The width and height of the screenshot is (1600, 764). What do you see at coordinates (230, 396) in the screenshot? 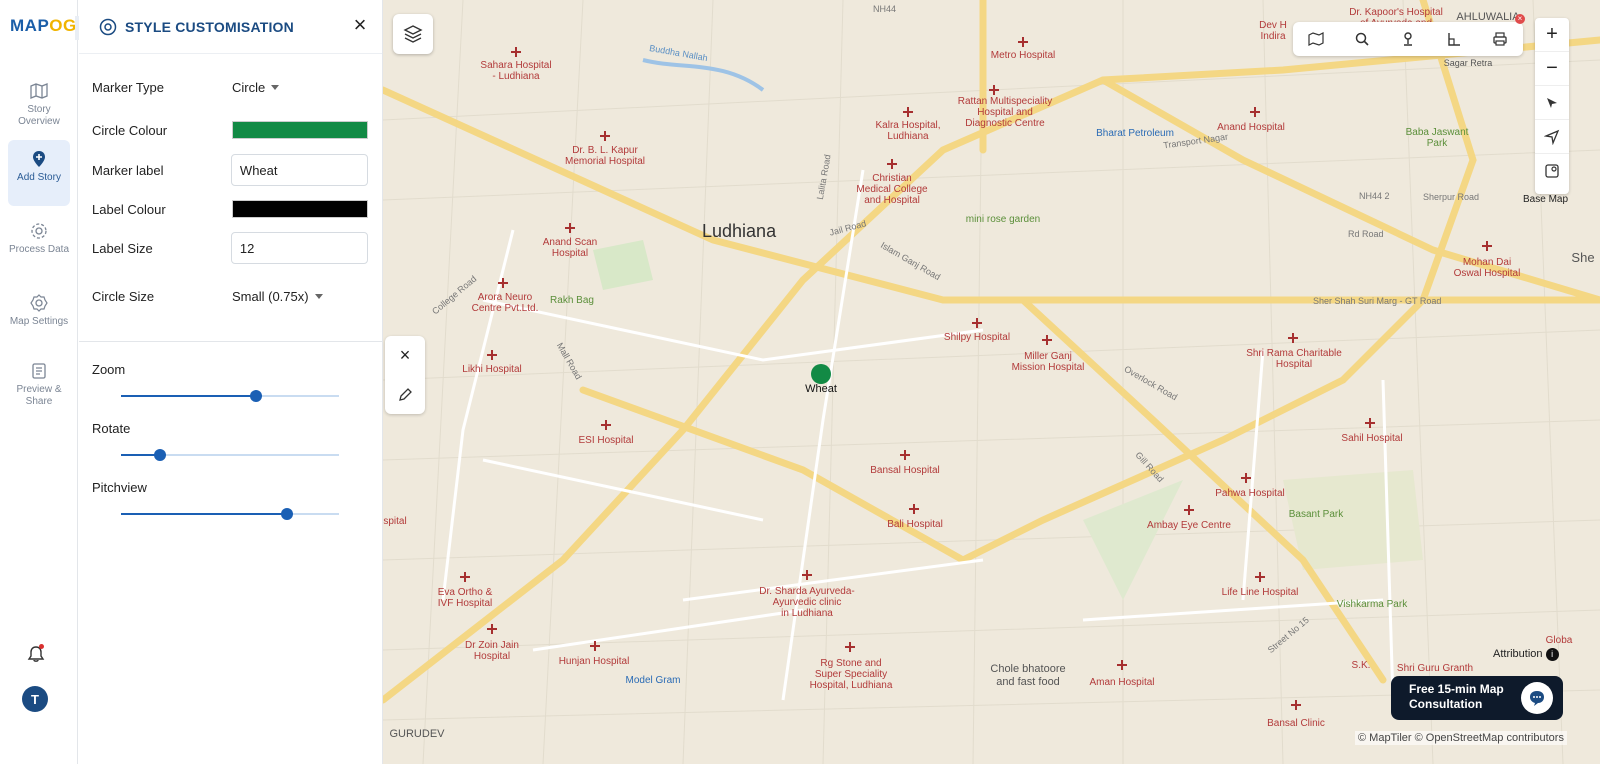
I see `zoom-slider` at bounding box center [230, 396].